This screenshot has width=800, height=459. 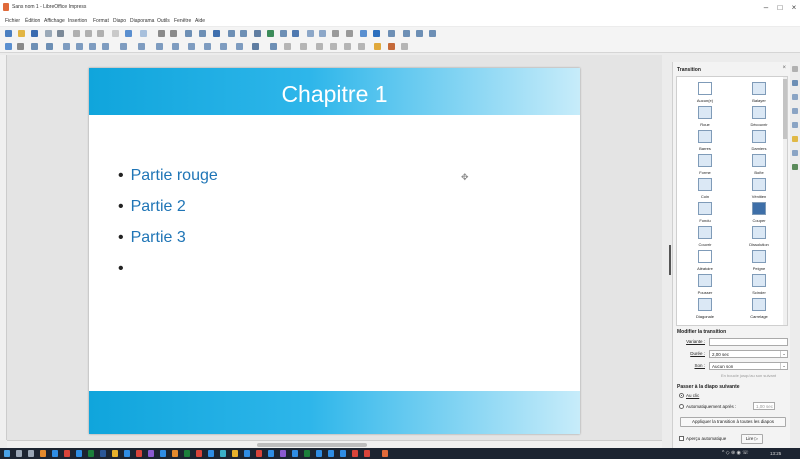 I want to click on master-slide-icon, so click(x=202, y=33).